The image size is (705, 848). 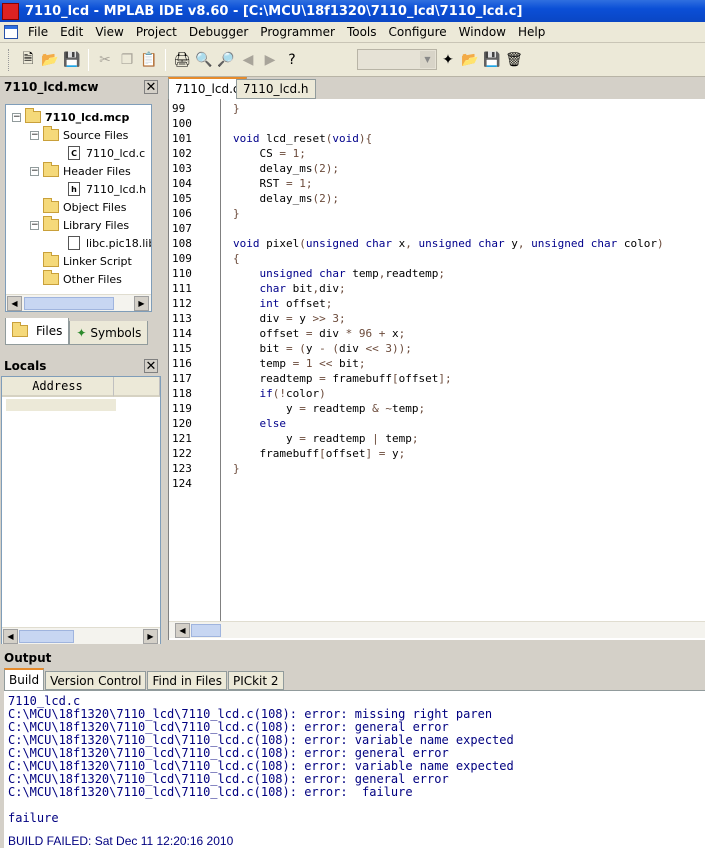 I want to click on locals-title-bar: Locals ✕, so click(x=81, y=366).